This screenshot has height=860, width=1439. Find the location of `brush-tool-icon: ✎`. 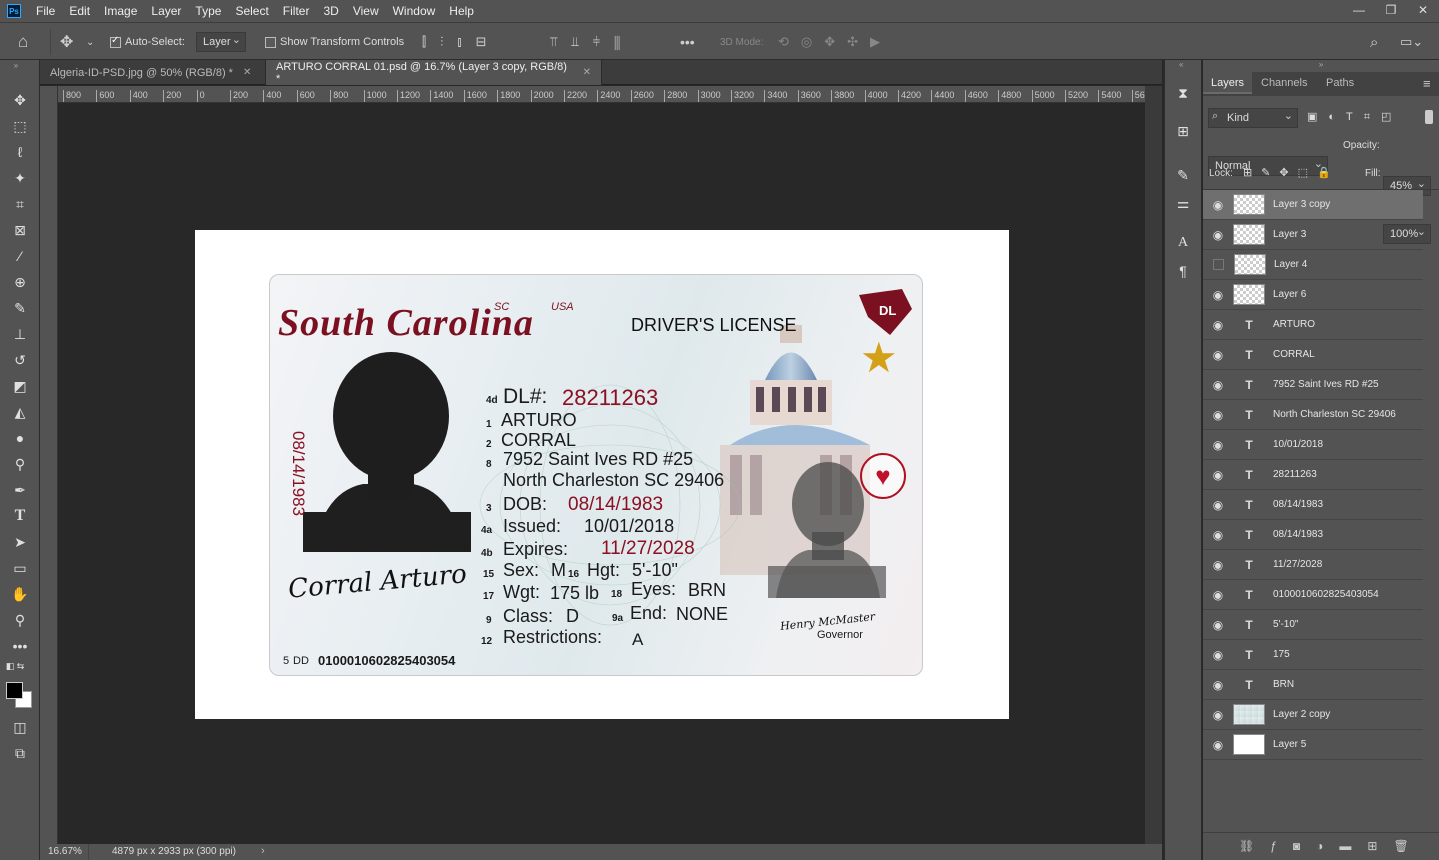

brush-tool-icon: ✎ is located at coordinates (20, 308).